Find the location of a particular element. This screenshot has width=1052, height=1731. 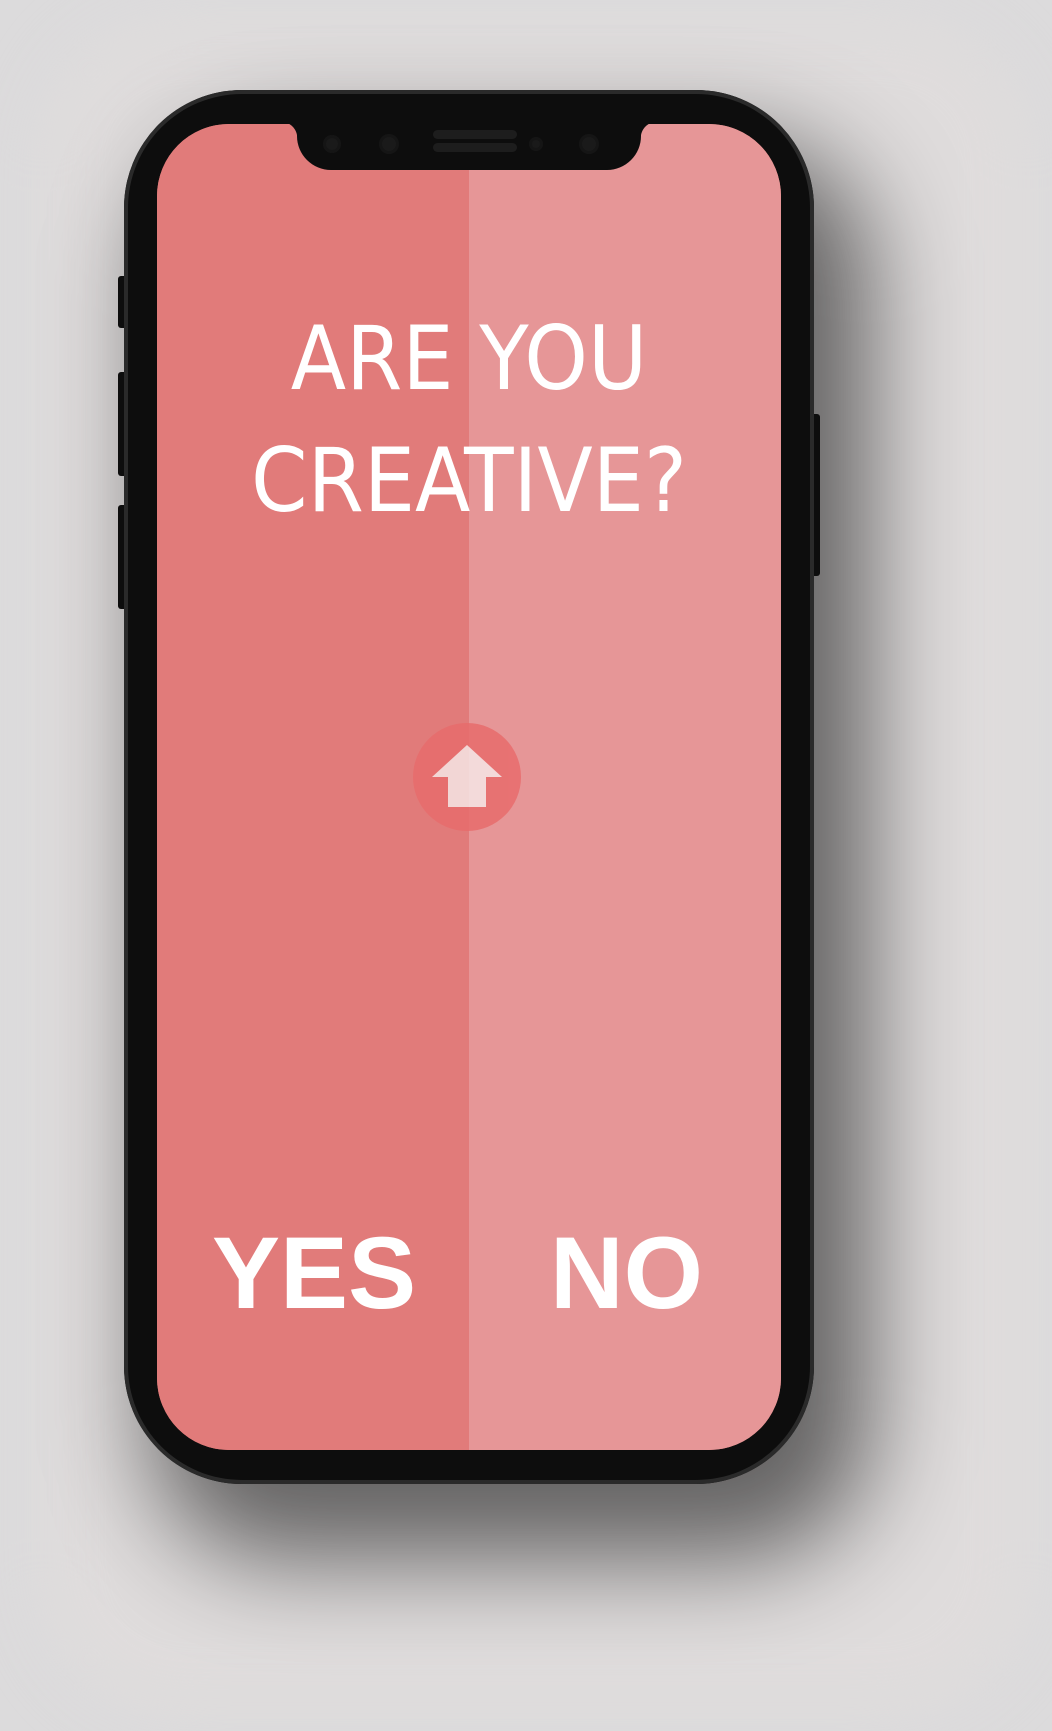

earpiece-grille is located at coordinates (475, 147).